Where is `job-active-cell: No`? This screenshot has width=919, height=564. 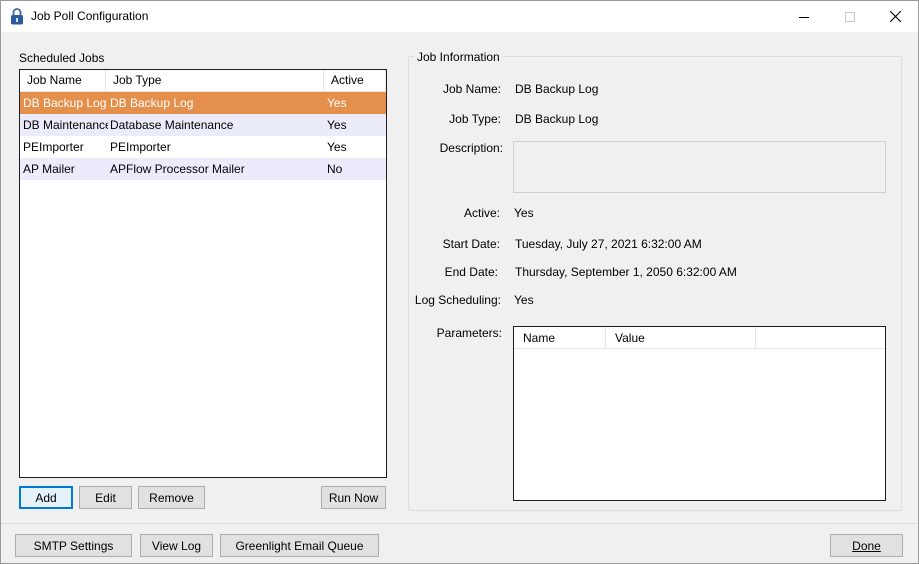
job-active-cell: No is located at coordinates (335, 169).